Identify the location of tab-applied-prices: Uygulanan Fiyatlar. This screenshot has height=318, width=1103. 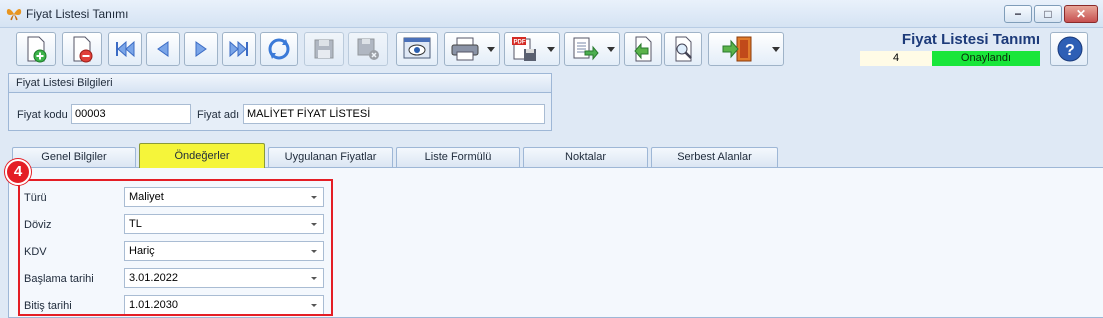
(330, 157).